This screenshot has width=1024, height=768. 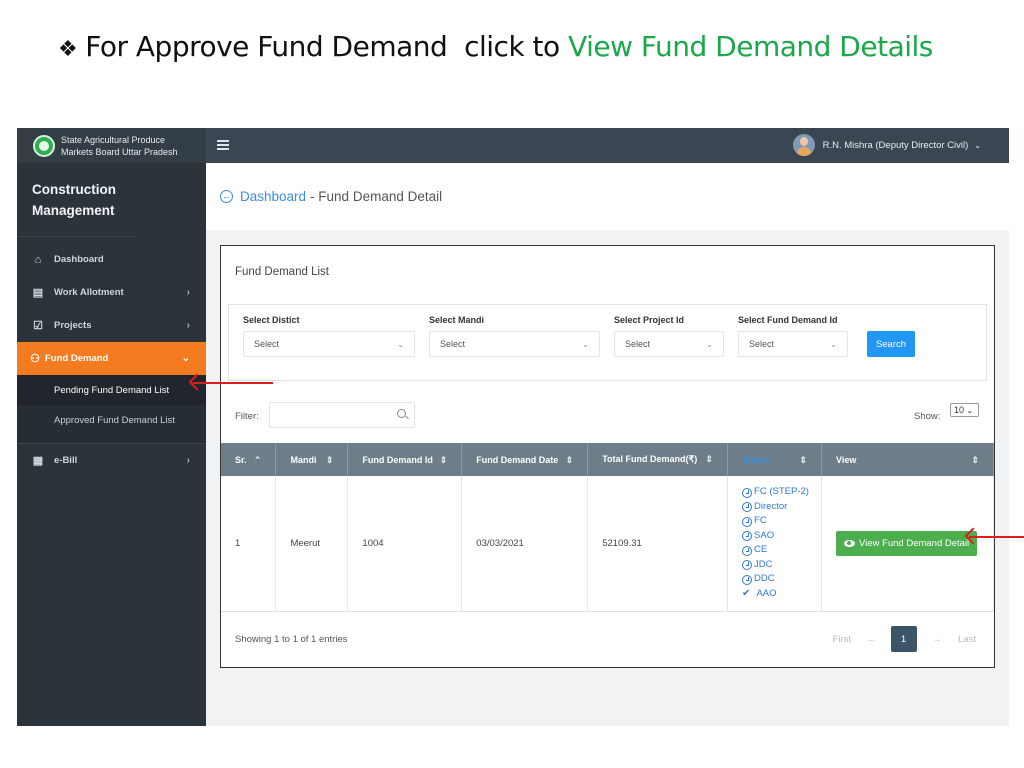 What do you see at coordinates (111, 325) in the screenshot?
I see `sidebar-item-projects: ☑ Projects ›` at bounding box center [111, 325].